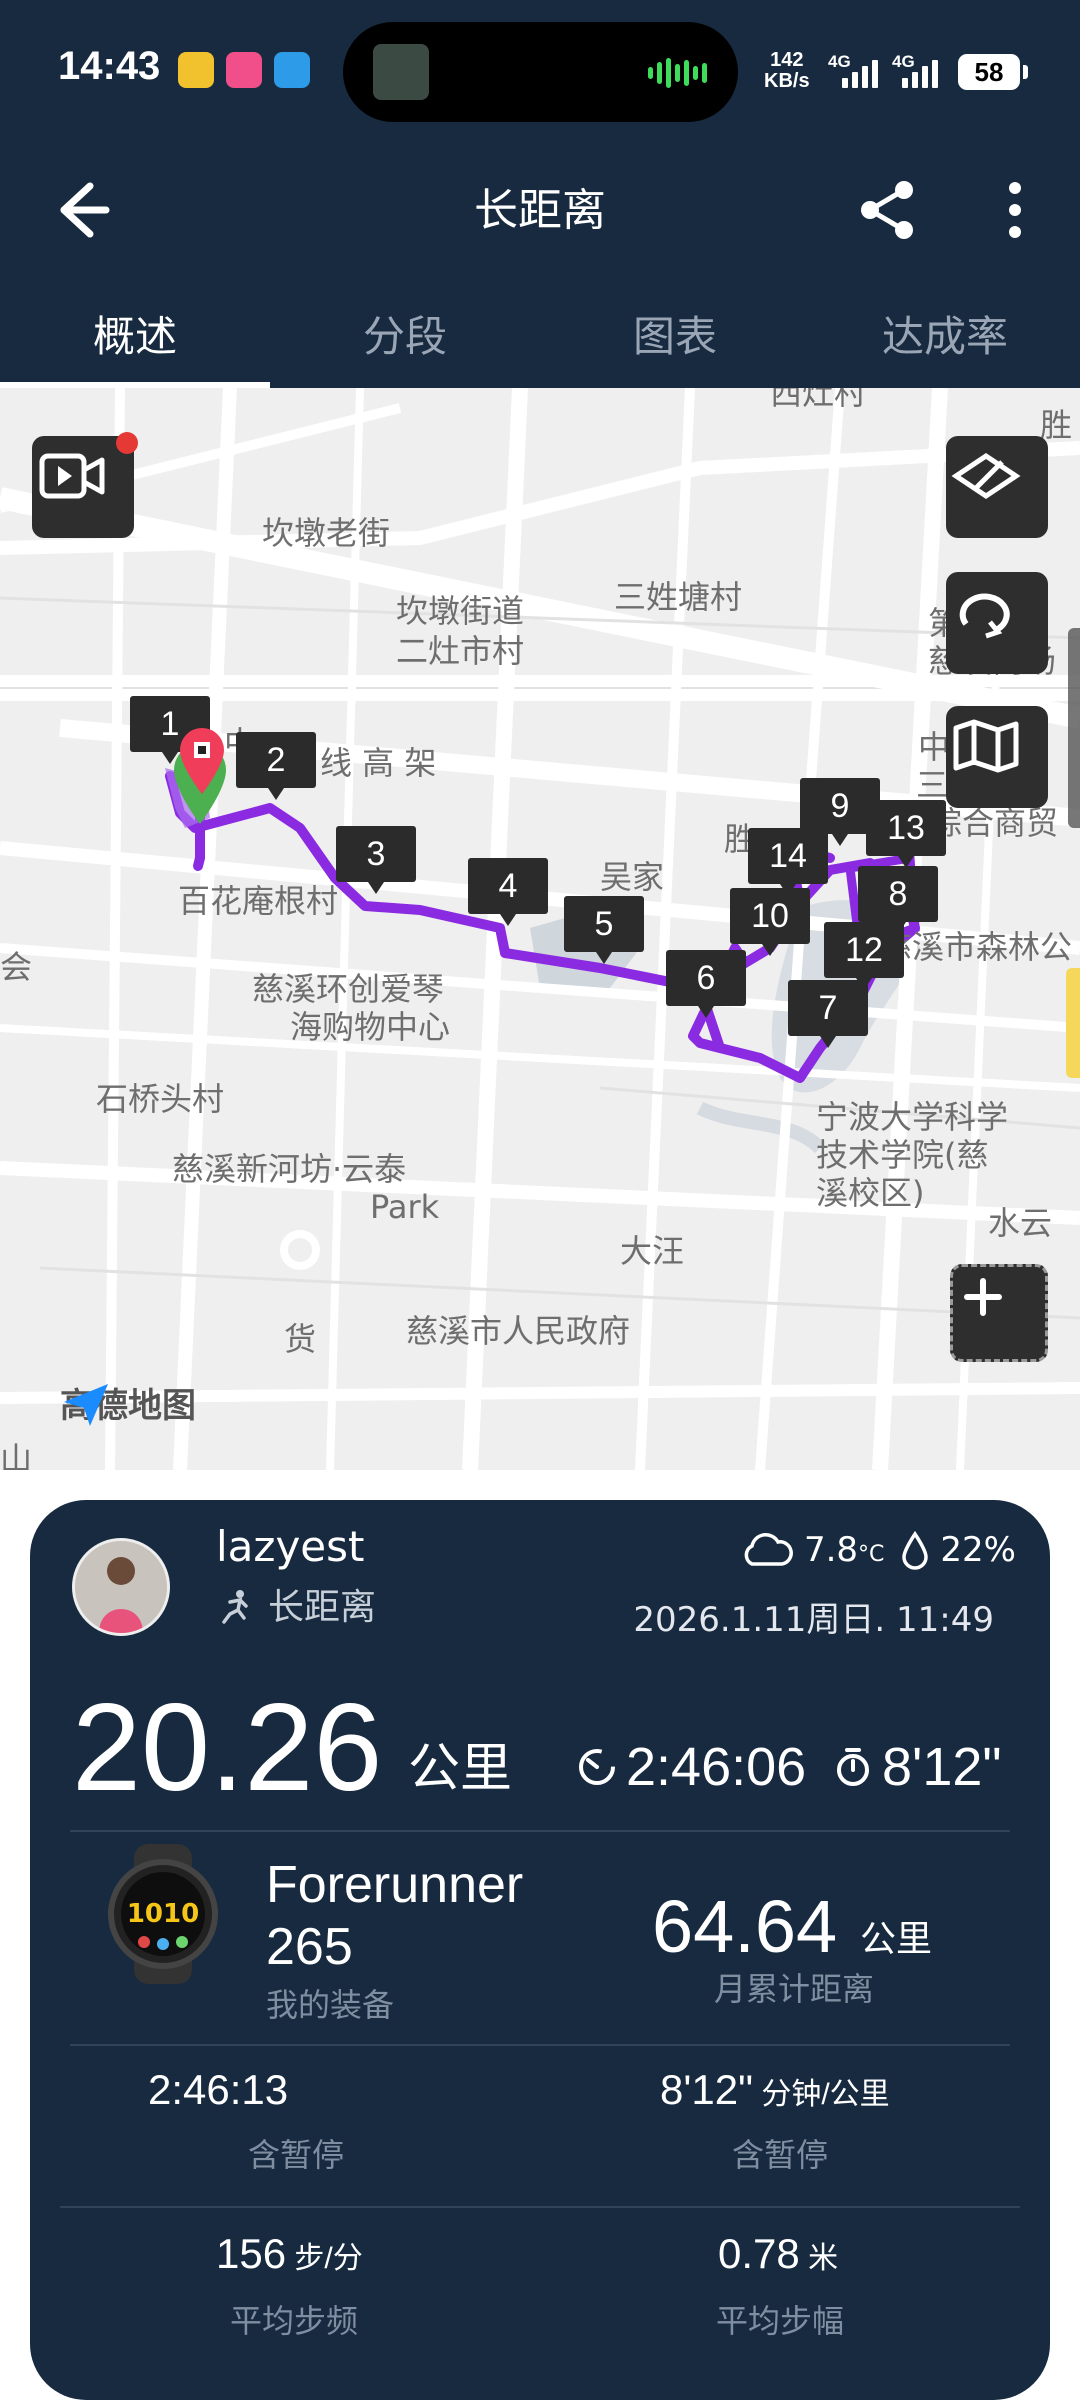 Image resolution: width=1080 pixels, height=2400 pixels. What do you see at coordinates (508, 892) in the screenshot?
I see `km-marker: 4` at bounding box center [508, 892].